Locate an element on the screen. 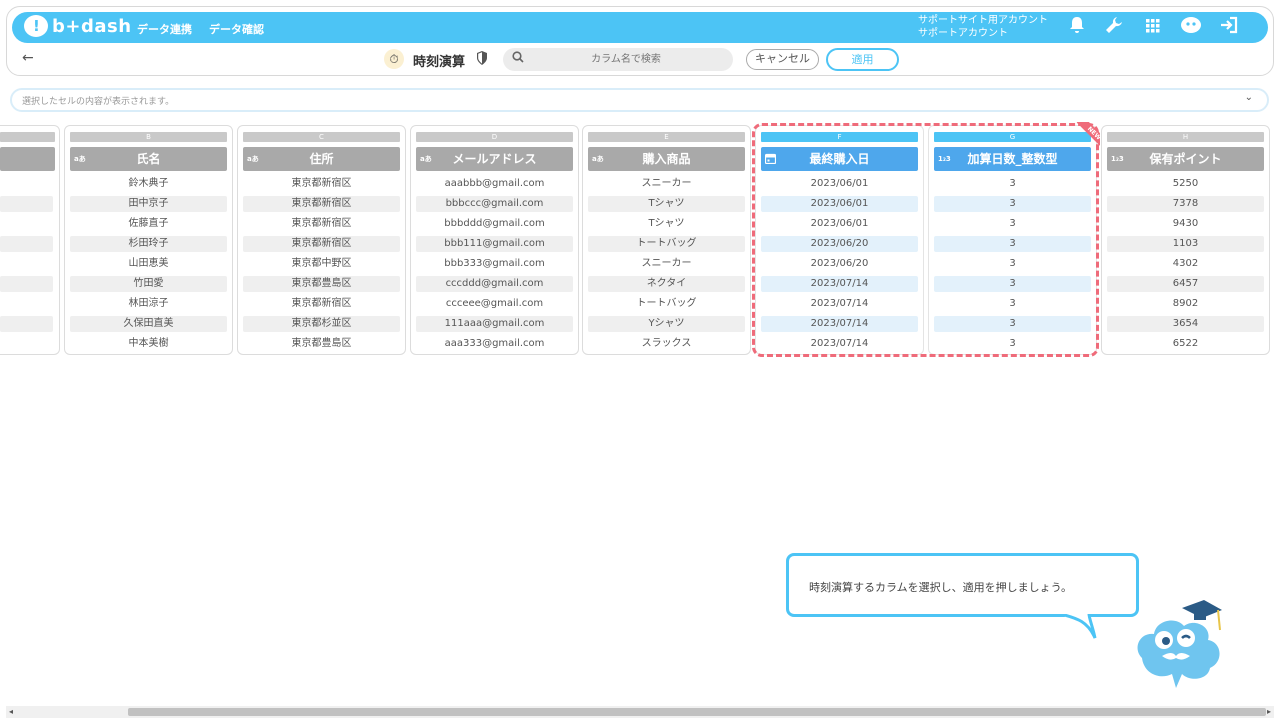 This screenshot has height=720, width=1280. wrench-icon is located at coordinates (1114, 28).